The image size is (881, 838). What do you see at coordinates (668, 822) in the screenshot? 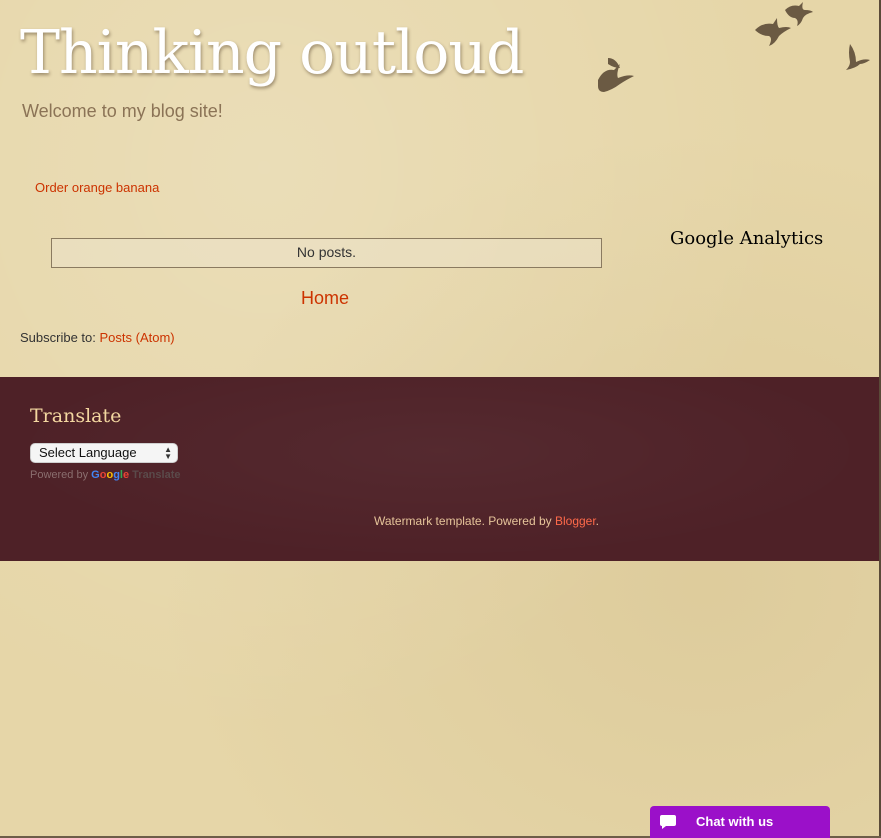
I see `chat-bubble-icon` at bounding box center [668, 822].